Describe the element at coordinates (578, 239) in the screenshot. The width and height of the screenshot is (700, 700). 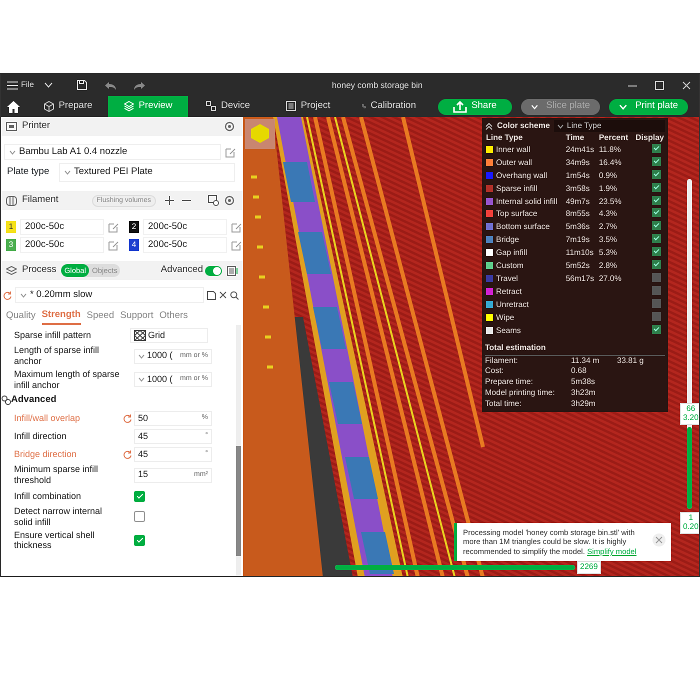
I see `time-value: 7m19s` at that location.